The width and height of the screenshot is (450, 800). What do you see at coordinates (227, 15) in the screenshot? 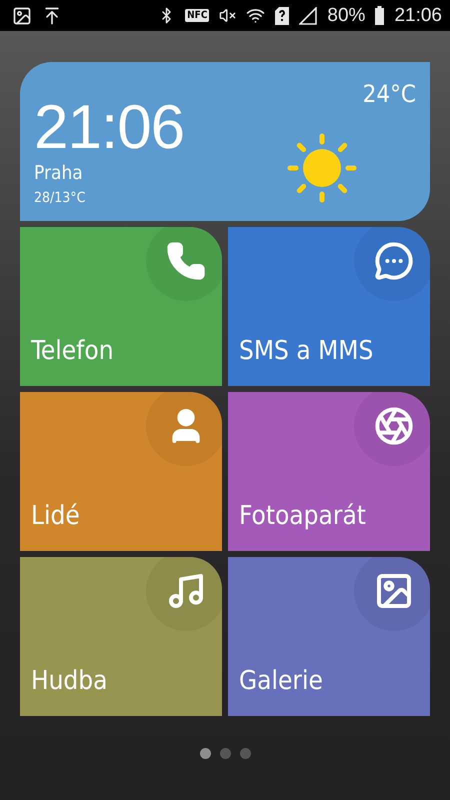
I see `mute-icon` at bounding box center [227, 15].